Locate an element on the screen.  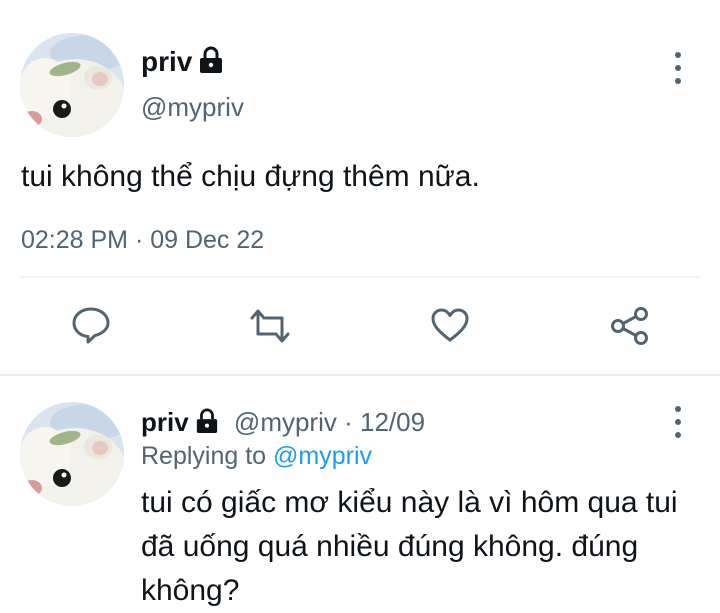
reply-author-handle: @mypriv is located at coordinates (285, 422).